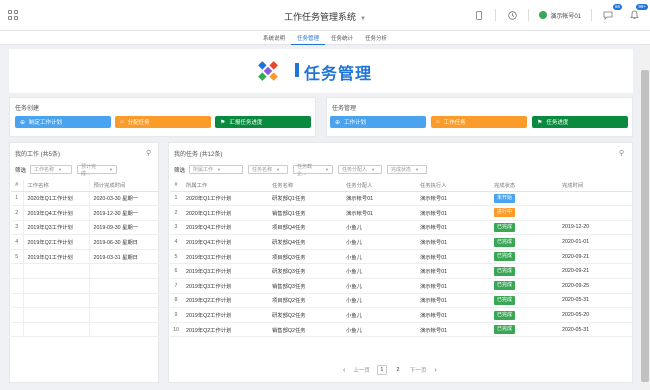  I want to click on table-cell: 2020-01-01, so click(595, 242).